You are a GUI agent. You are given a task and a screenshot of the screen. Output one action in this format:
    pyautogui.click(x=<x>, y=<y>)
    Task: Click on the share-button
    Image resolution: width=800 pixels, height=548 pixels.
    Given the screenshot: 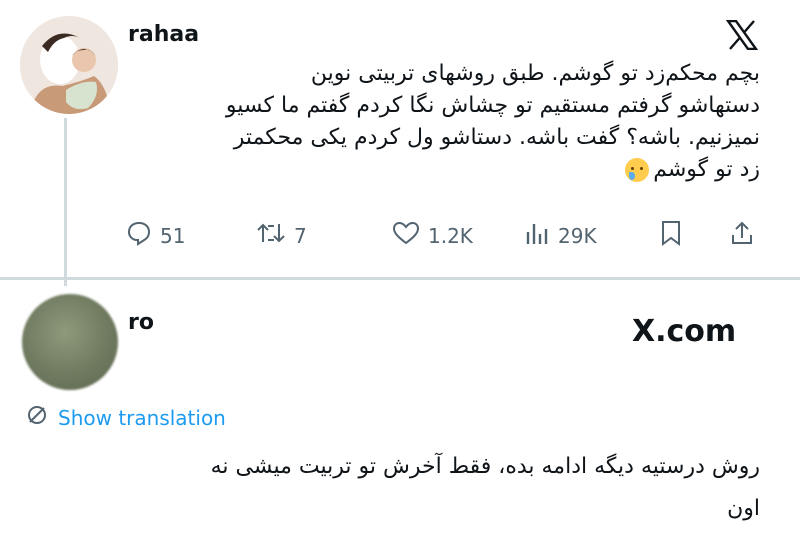 What is the action you would take?
    pyautogui.click(x=746, y=235)
    